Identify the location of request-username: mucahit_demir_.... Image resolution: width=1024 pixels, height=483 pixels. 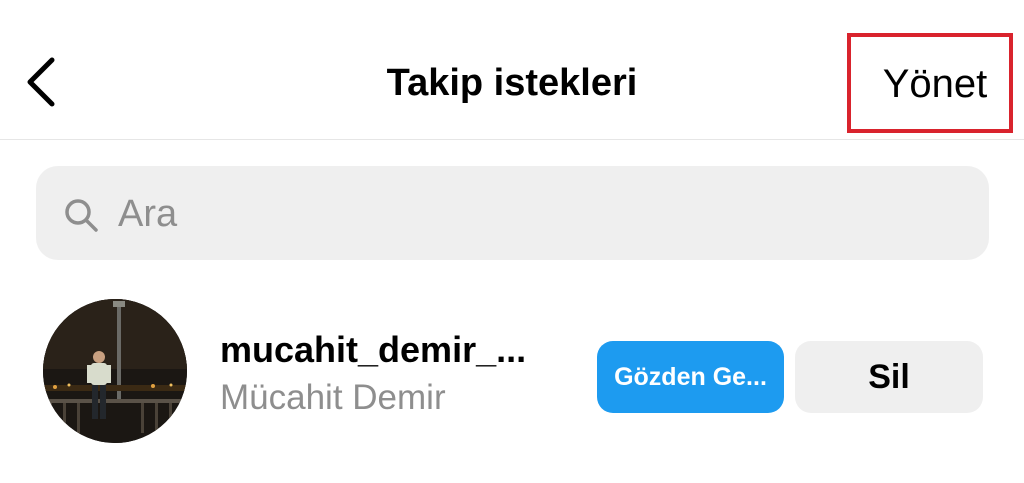
(373, 350).